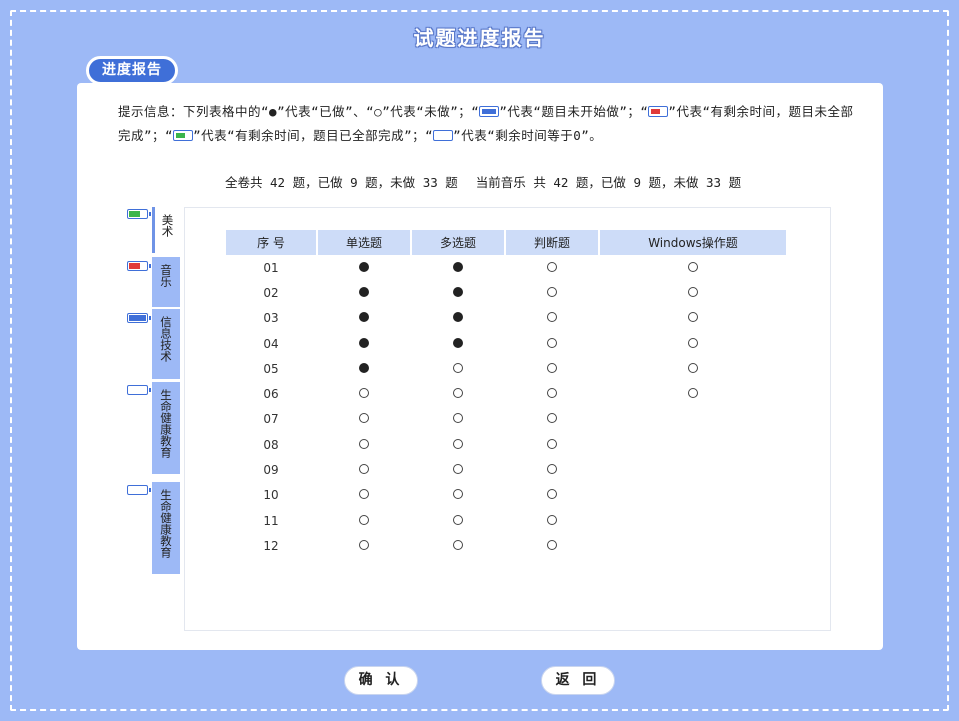 The image size is (959, 721). I want to click on undone-symbol: ○, so click(378, 111).